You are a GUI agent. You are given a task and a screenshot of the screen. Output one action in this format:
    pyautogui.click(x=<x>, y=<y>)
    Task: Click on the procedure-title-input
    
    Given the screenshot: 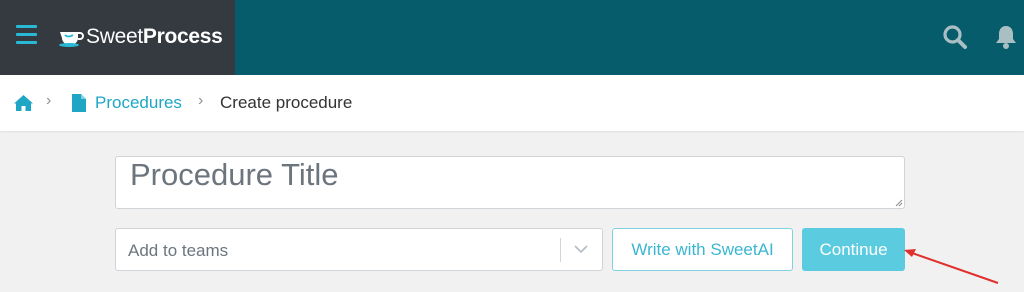 What is the action you would take?
    pyautogui.click(x=510, y=182)
    